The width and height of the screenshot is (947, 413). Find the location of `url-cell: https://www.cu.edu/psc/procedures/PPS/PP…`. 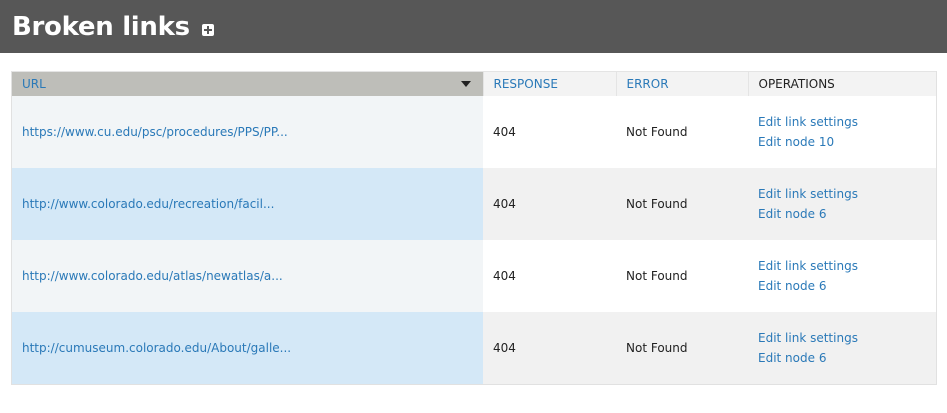

url-cell: https://www.cu.edu/psc/procedures/PPS/PP… is located at coordinates (247, 131).